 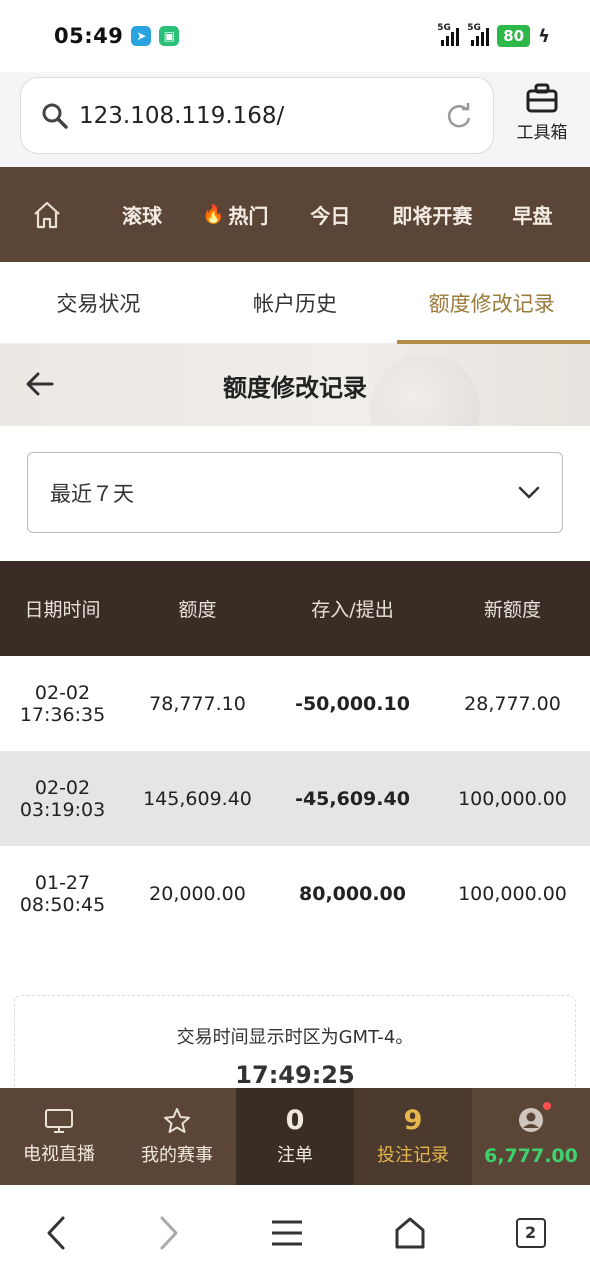 I want to click on charging-icon: ϟ, so click(x=544, y=36).